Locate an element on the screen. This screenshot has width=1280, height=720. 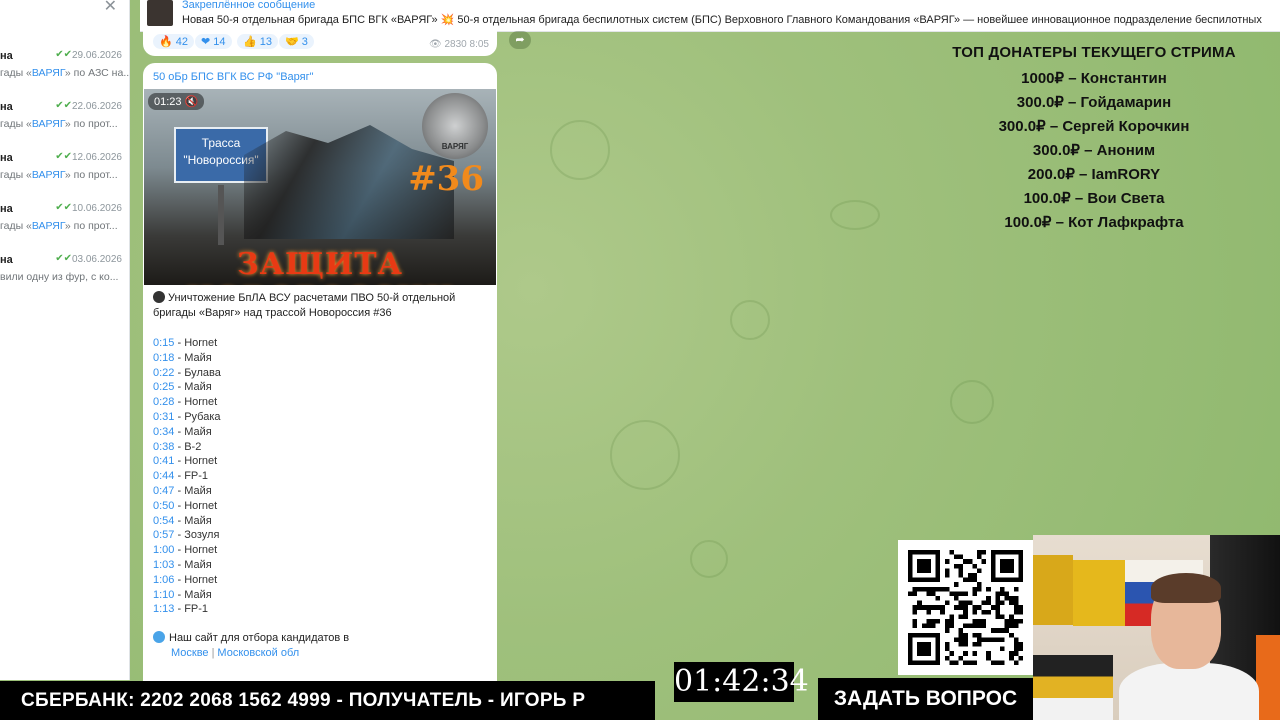
timestamp-link: 0:47 is located at coordinates (163, 491).